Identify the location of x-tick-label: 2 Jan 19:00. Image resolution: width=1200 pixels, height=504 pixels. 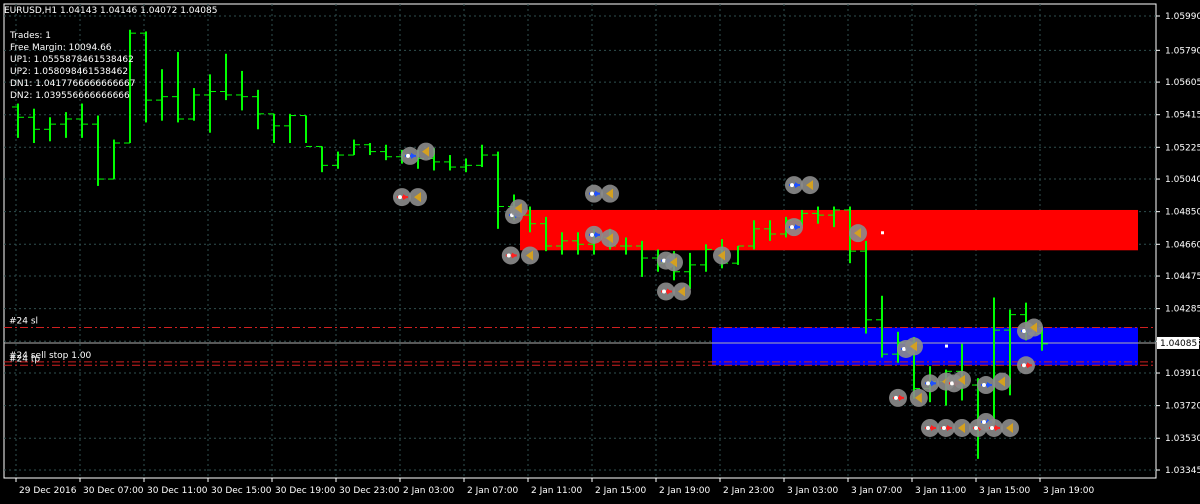
(685, 491).